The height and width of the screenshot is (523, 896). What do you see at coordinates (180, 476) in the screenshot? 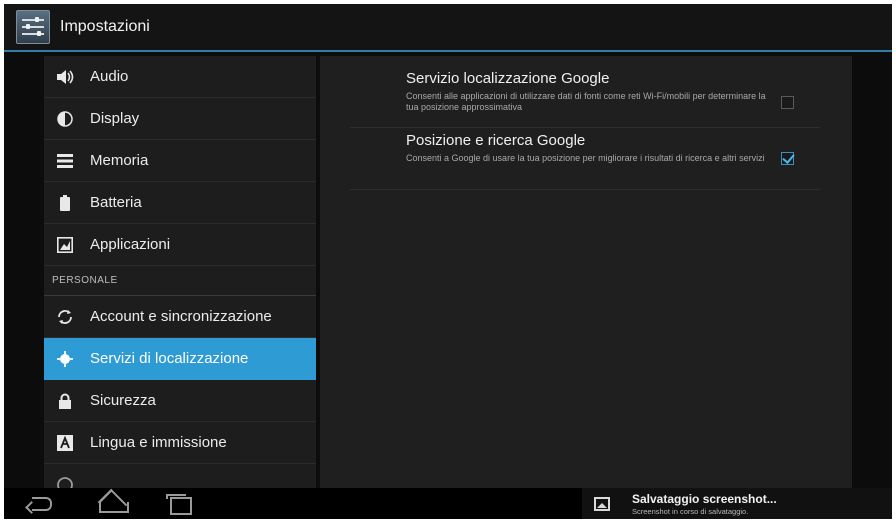
I see `sidebar-item-backup` at bounding box center [180, 476].